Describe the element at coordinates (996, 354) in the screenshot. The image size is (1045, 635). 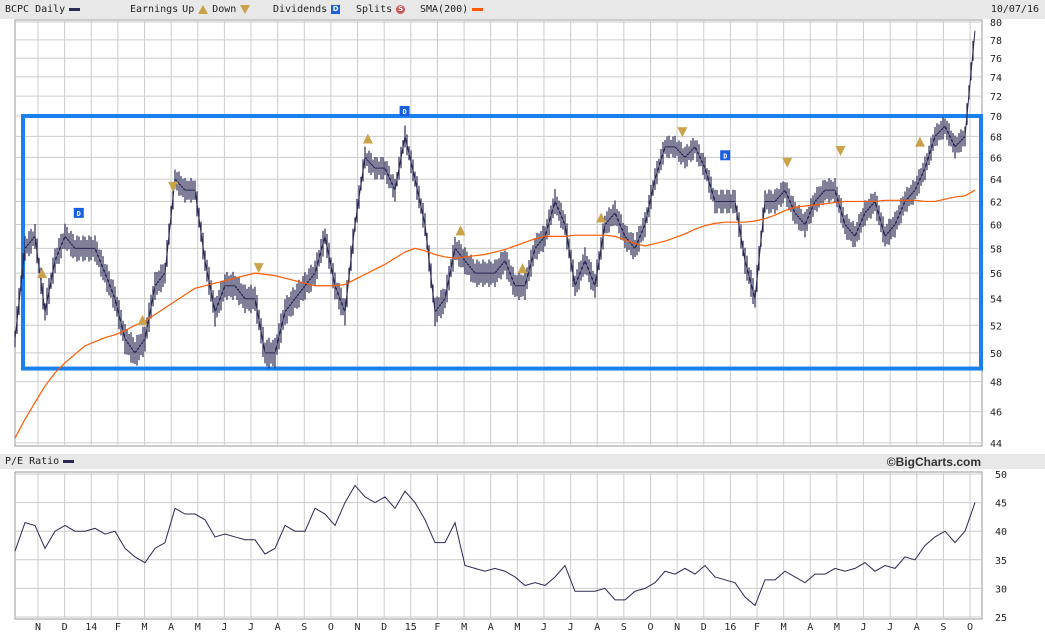
I see `price-y-tick-label: 50` at that location.